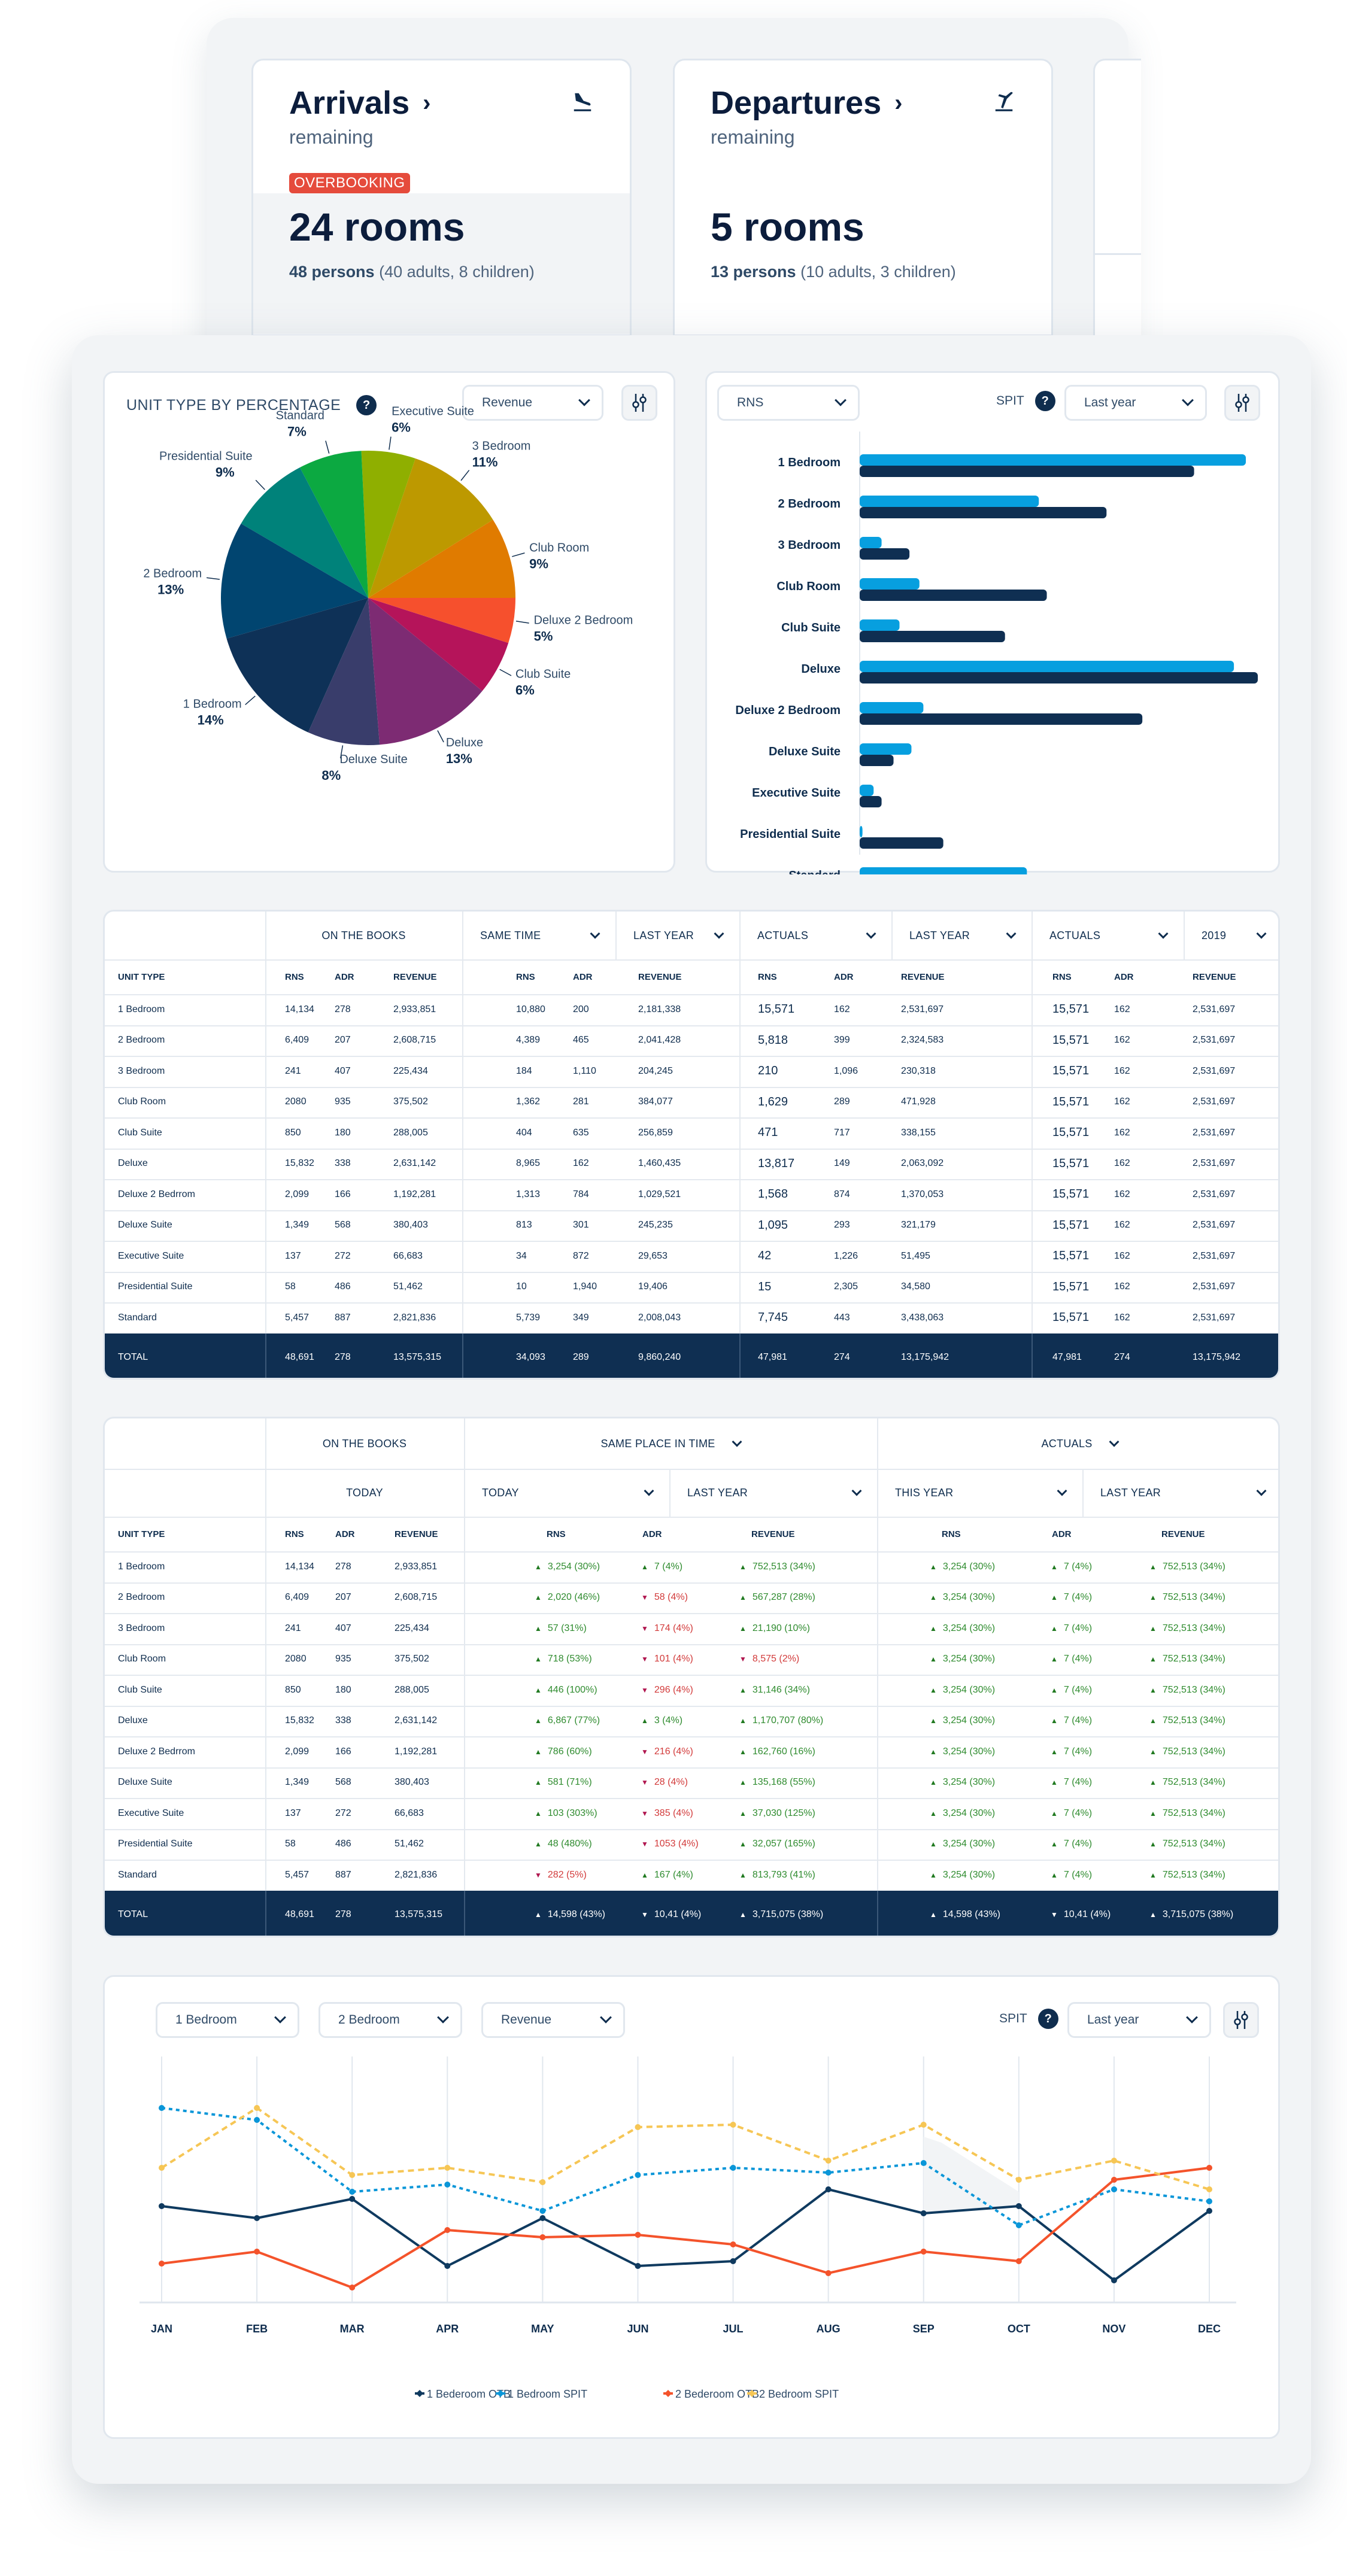 The image size is (1347, 2576). I want to click on plane-takeoff-icon, so click(1004, 101).